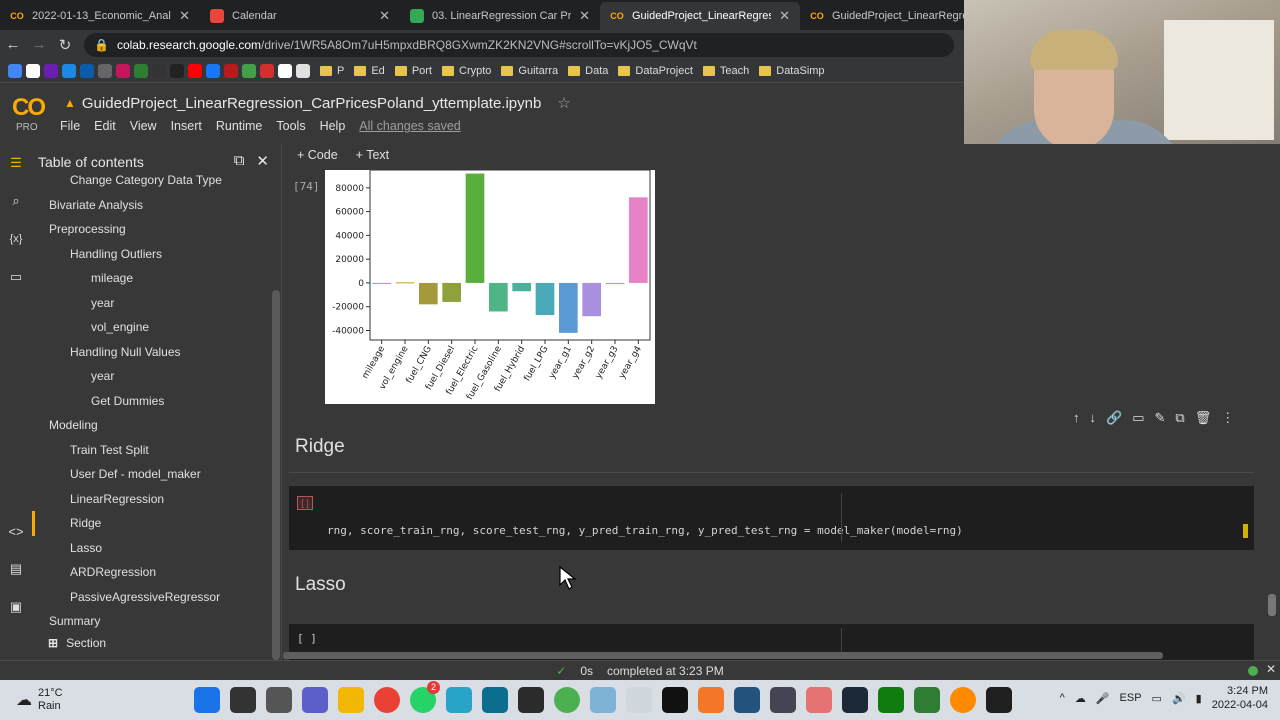  I want to click on toc-item: ARDRegression, so click(156, 572).